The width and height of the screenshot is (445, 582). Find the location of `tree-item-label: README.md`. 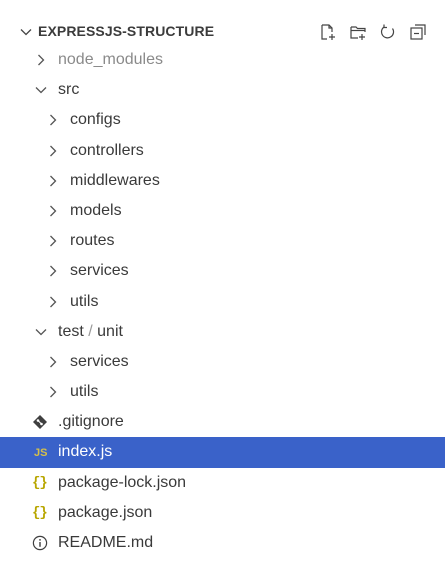

tree-item-label: README.md is located at coordinates (106, 542).